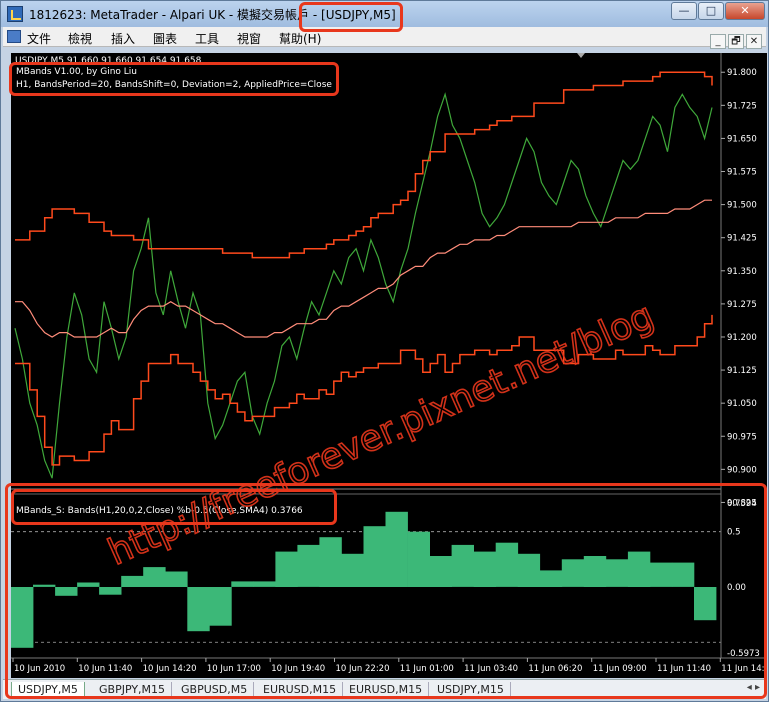  I want to click on time-tick-label: 11 Jun 06:20, so click(555, 669).